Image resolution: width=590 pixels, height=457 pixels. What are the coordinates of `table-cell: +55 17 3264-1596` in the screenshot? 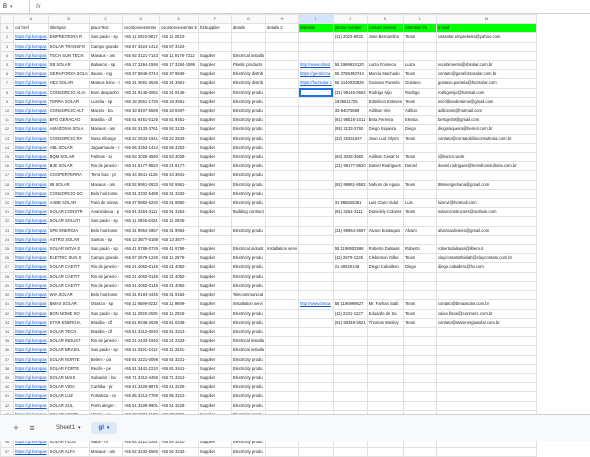 It's located at (140, 65).